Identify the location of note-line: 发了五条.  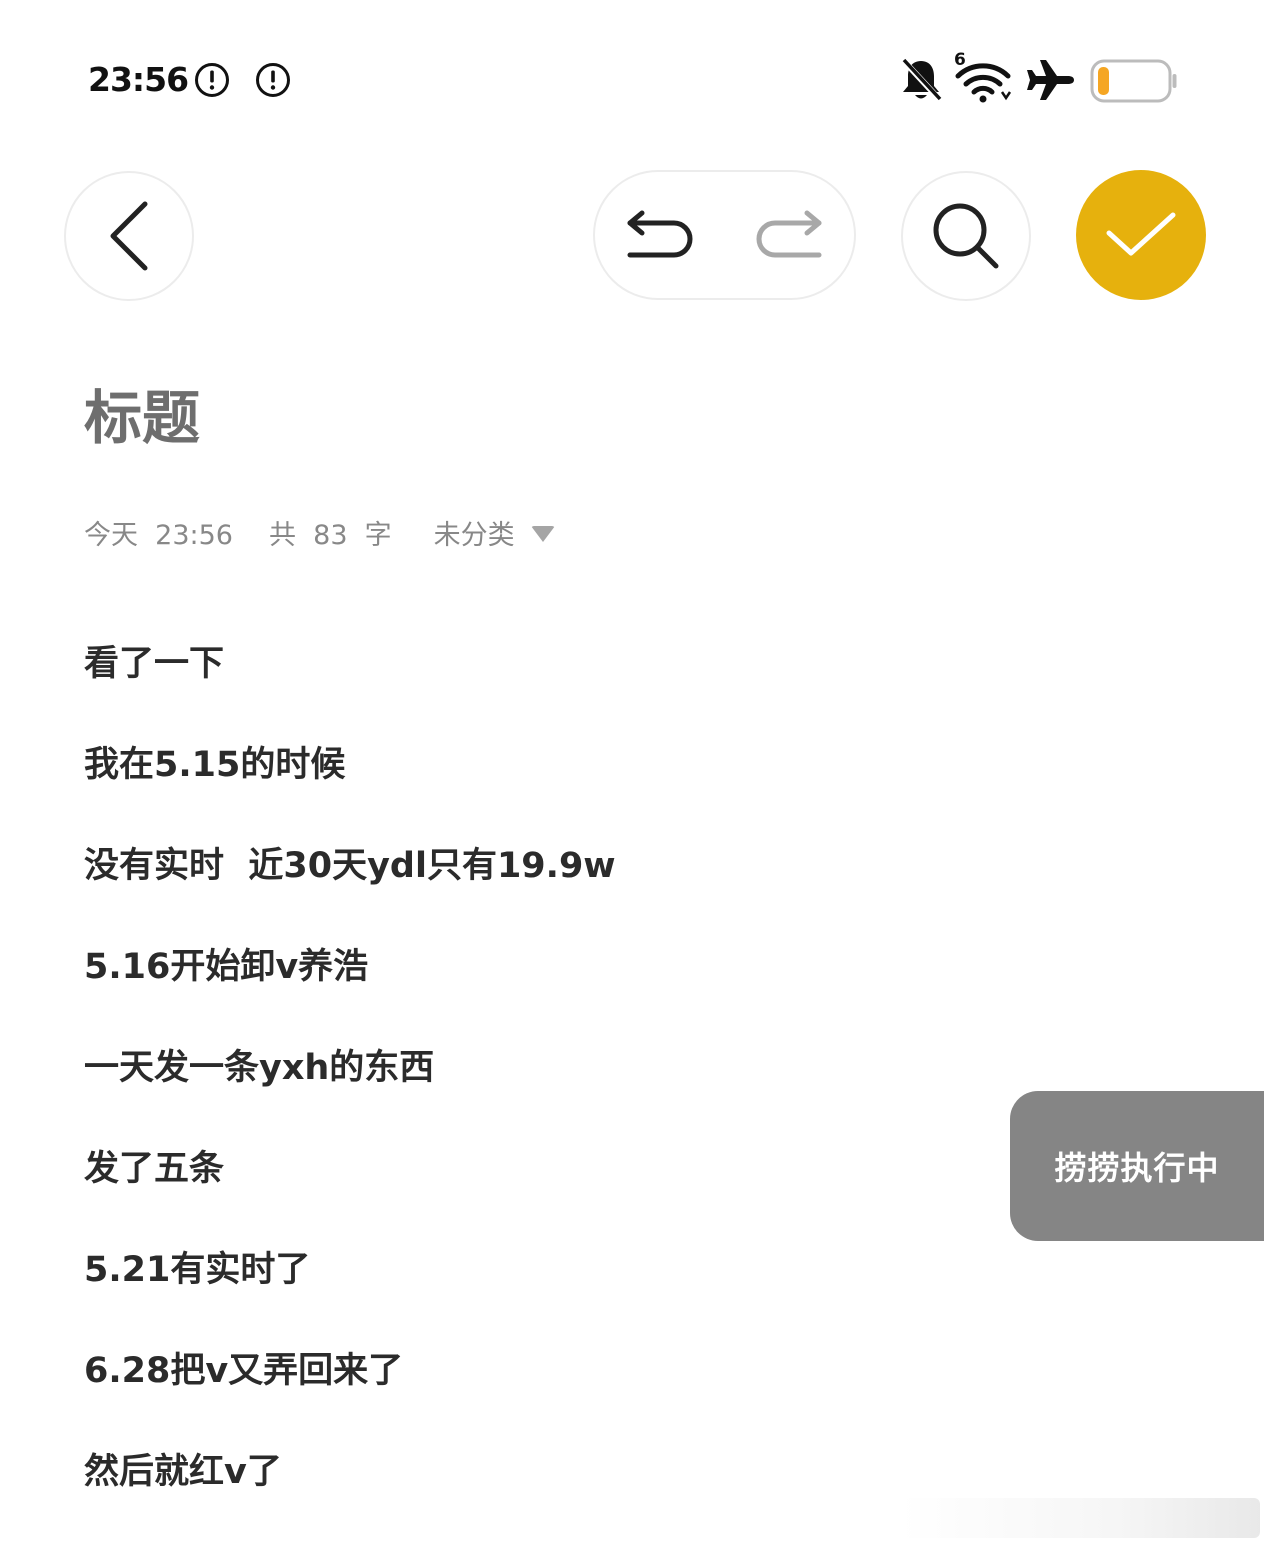
(154, 1169).